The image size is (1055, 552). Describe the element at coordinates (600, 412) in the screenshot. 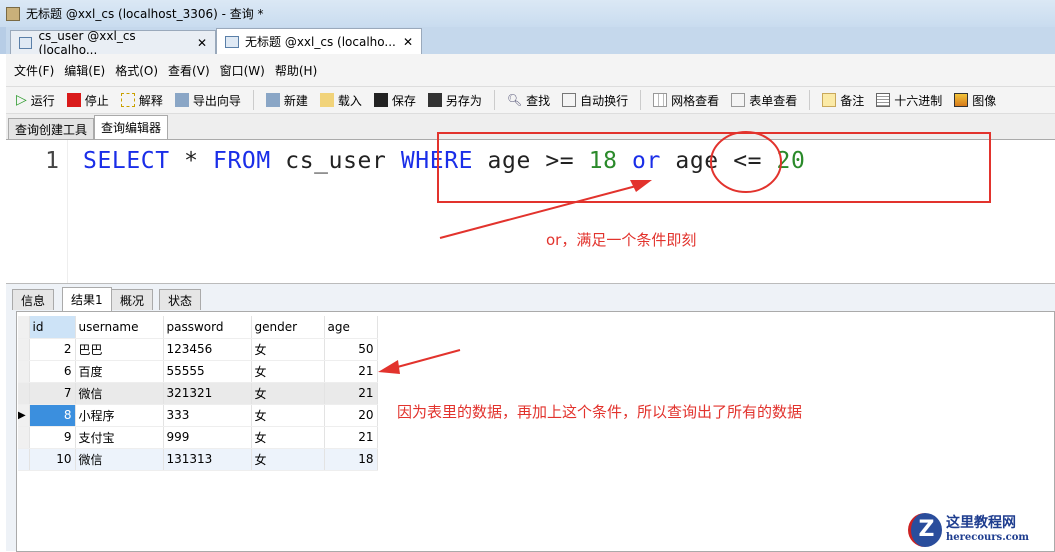

I see `annotation-result: 因为表里的数据，再加上这个条件，所以查询出了所有的数据` at that location.